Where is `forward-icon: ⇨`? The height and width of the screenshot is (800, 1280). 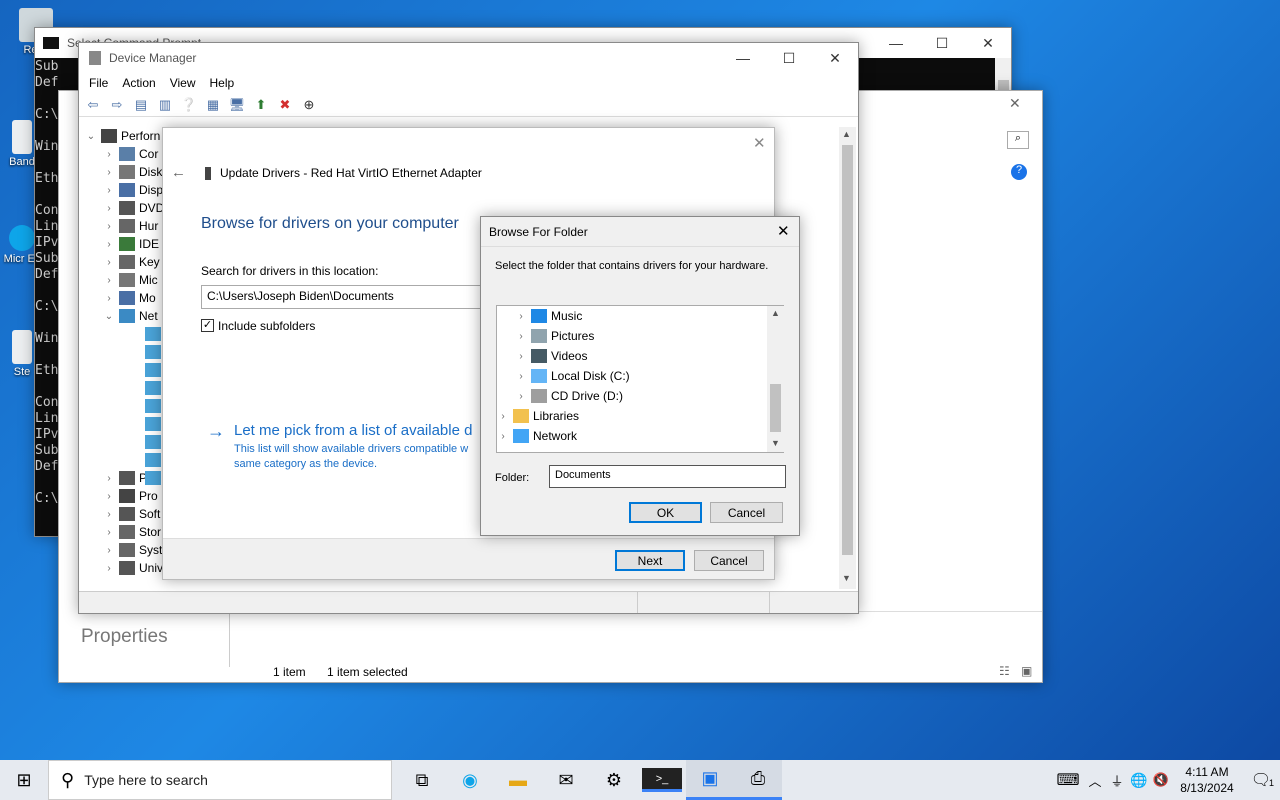
forward-icon: ⇨ is located at coordinates (117, 105).